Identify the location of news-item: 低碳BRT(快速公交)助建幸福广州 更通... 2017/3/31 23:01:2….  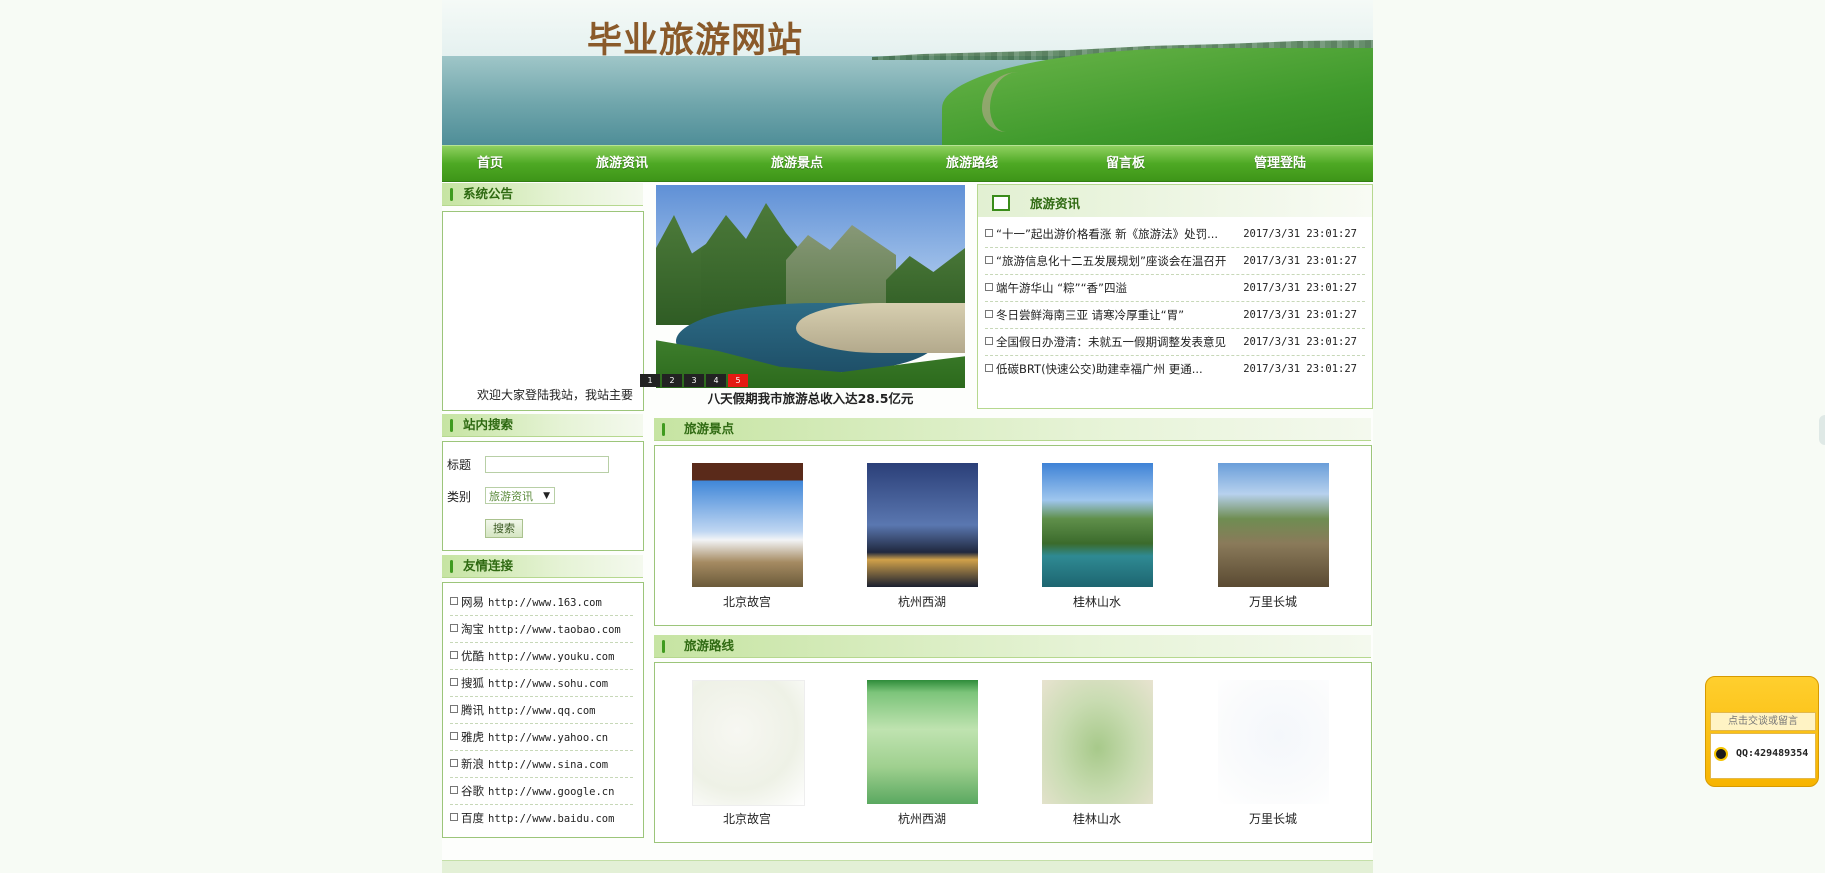
(1175, 369).